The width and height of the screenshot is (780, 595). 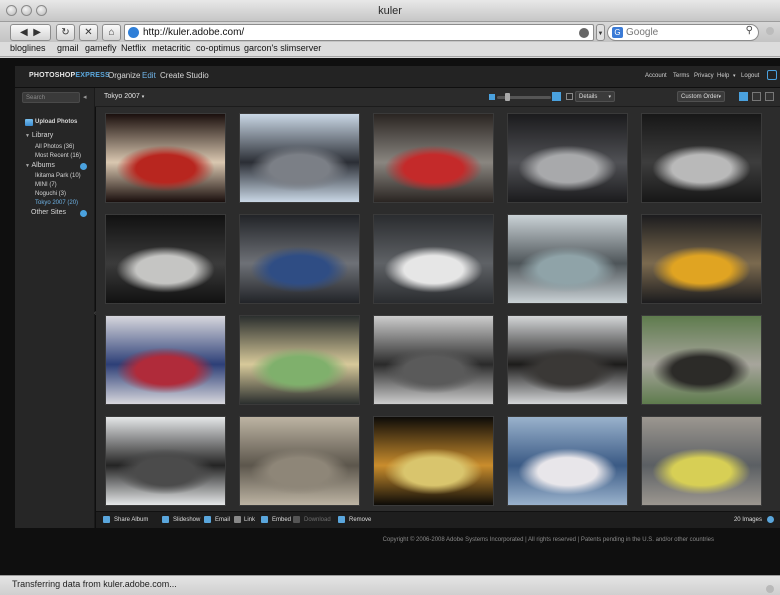 I want to click on nav-studio: Studio, so click(x=197, y=75).